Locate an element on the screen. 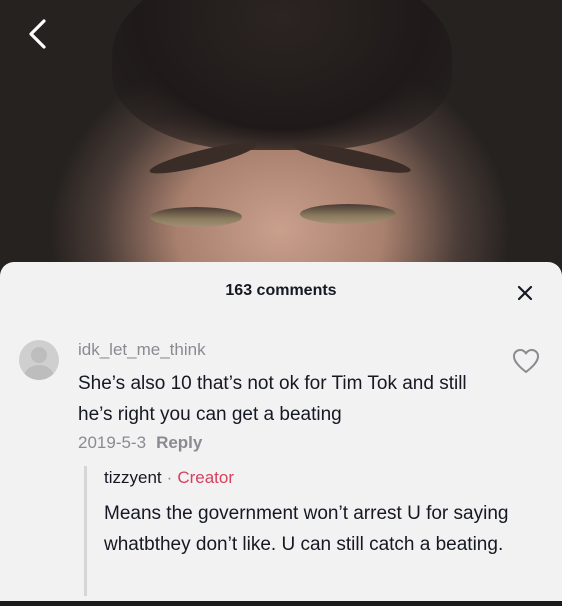 The height and width of the screenshot is (606, 562). comments-header: 163 comments is located at coordinates (281, 291).